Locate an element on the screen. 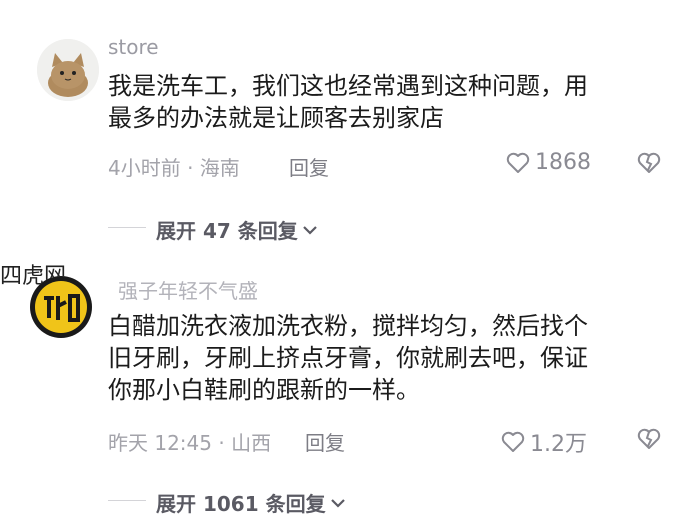 The height and width of the screenshot is (527, 690). cat-avatar-icon is located at coordinates (68, 70).